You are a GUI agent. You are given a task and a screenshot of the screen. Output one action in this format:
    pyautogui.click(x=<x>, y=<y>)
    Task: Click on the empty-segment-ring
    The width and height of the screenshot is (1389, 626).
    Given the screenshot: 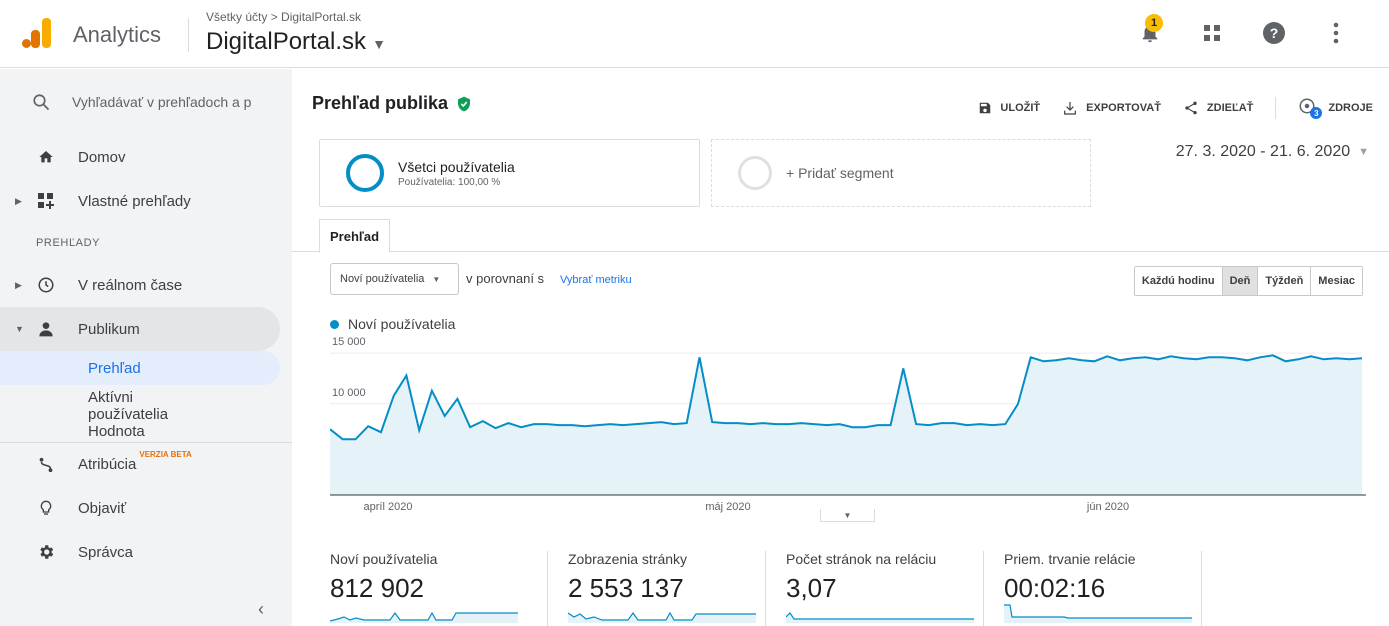 What is the action you would take?
    pyautogui.click(x=755, y=173)
    